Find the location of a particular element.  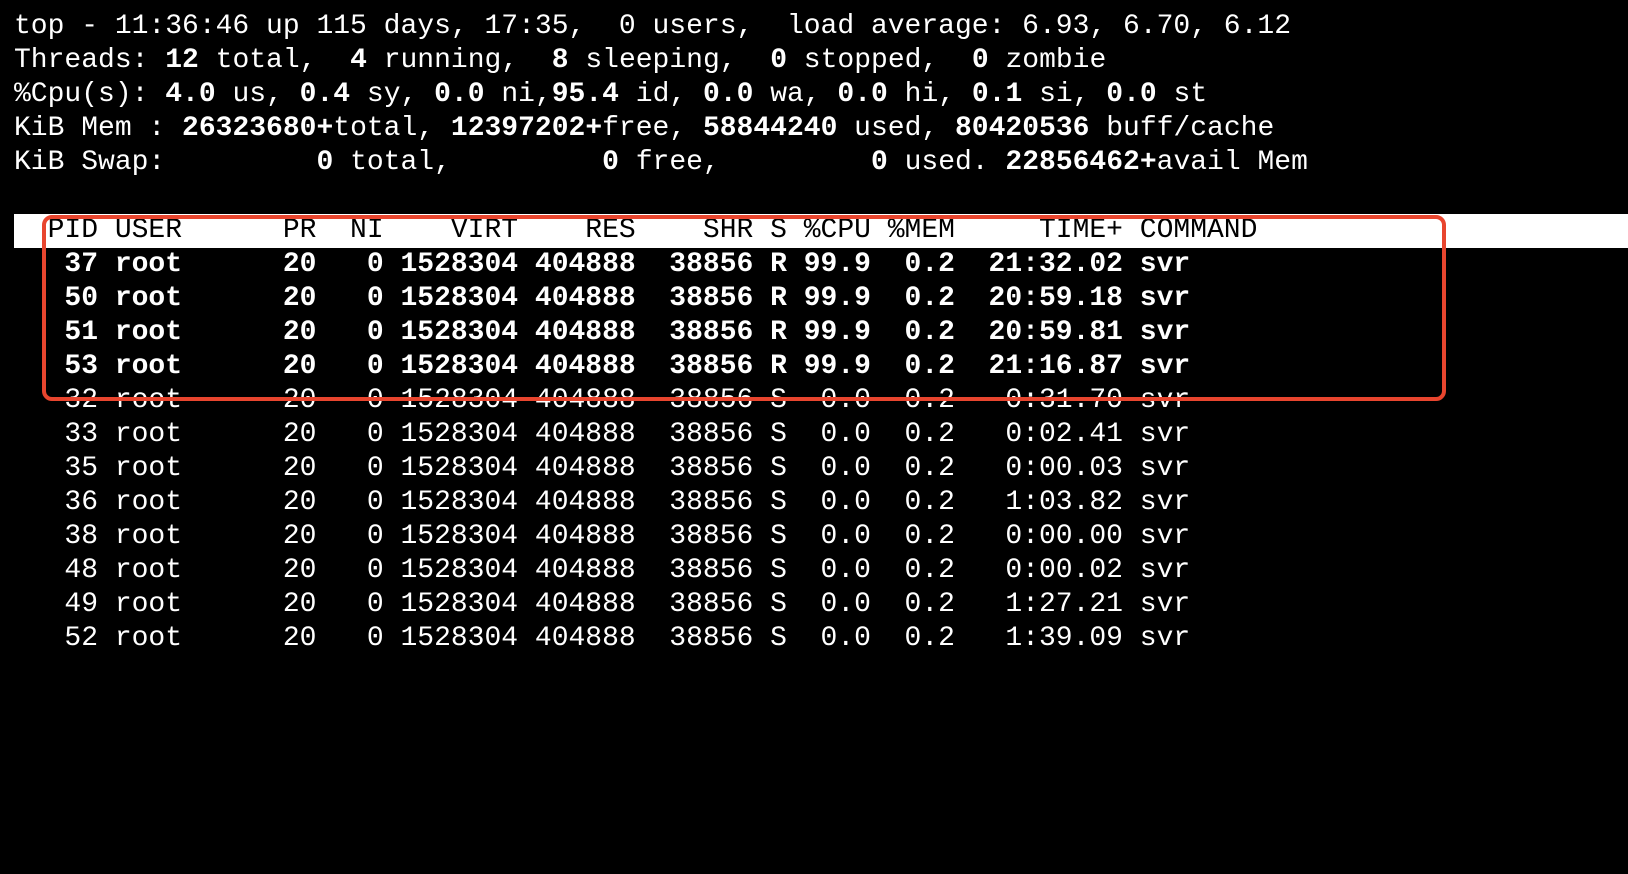

threads-zombie: 0 is located at coordinates (980, 60).